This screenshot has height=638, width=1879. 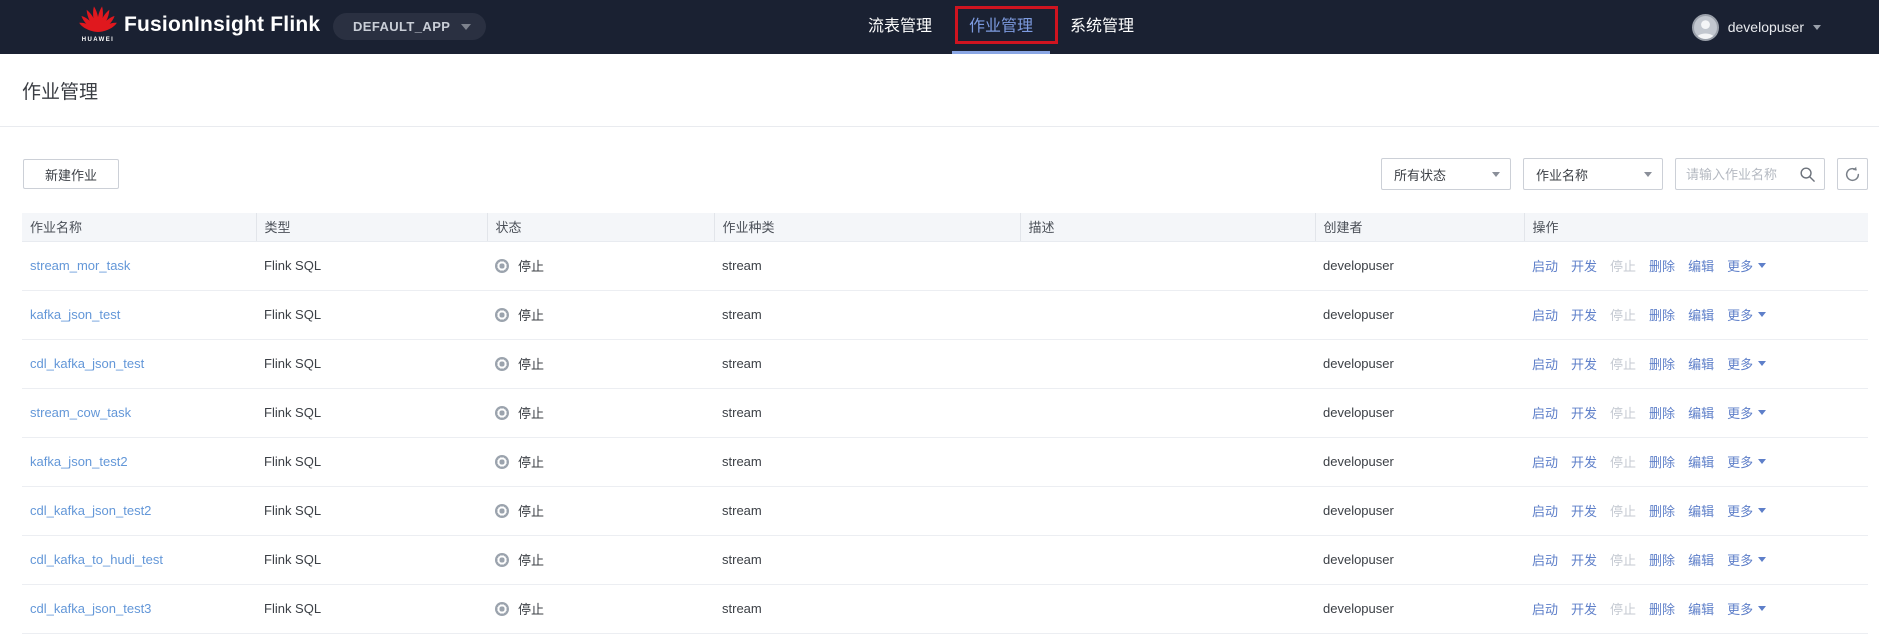 What do you see at coordinates (1756, 27) in the screenshot?
I see `user-menu: developuser` at bounding box center [1756, 27].